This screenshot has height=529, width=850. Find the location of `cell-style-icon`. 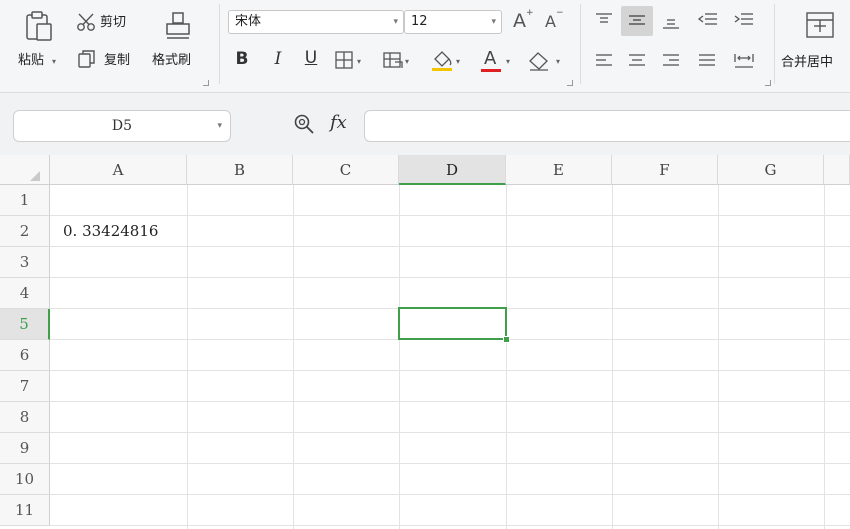

cell-style-icon is located at coordinates (393, 60).